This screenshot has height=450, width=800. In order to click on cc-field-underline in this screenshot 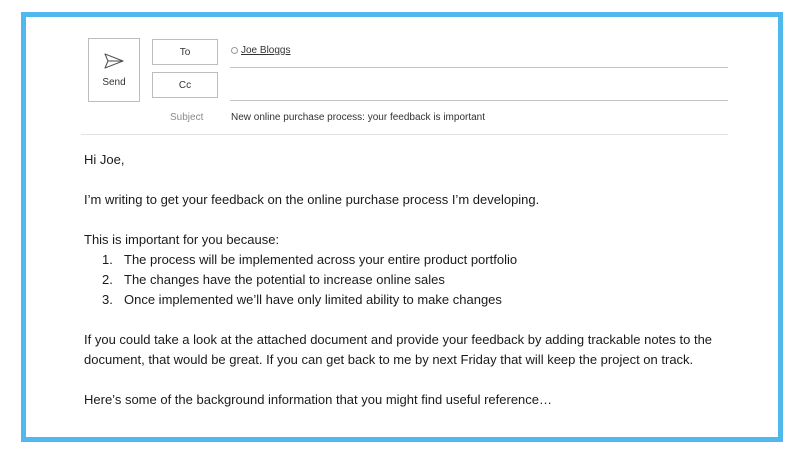, I will do `click(479, 100)`.